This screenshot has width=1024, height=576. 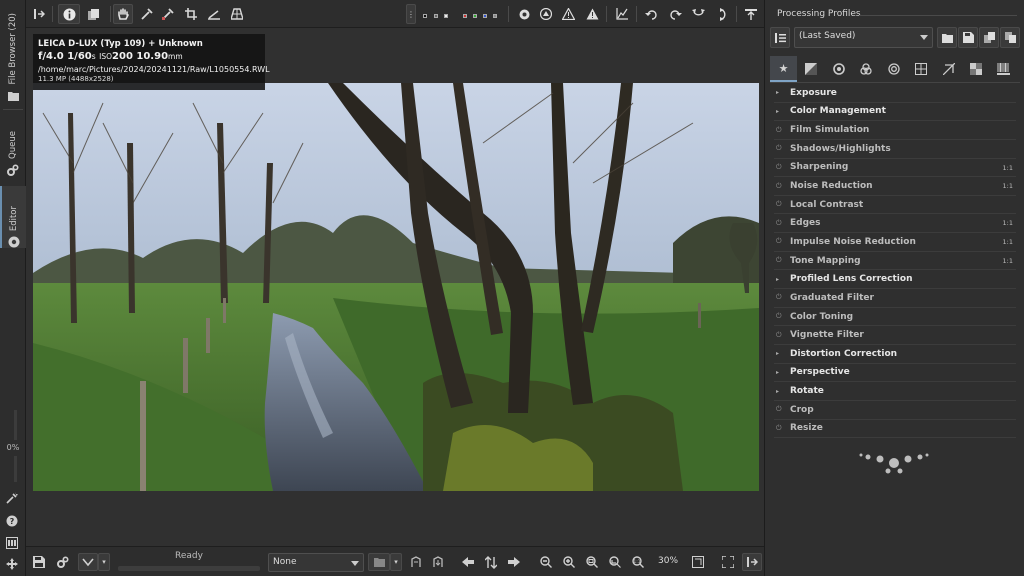 What do you see at coordinates (1003, 69) in the screenshot?
I see `tab-metadata` at bounding box center [1003, 69].